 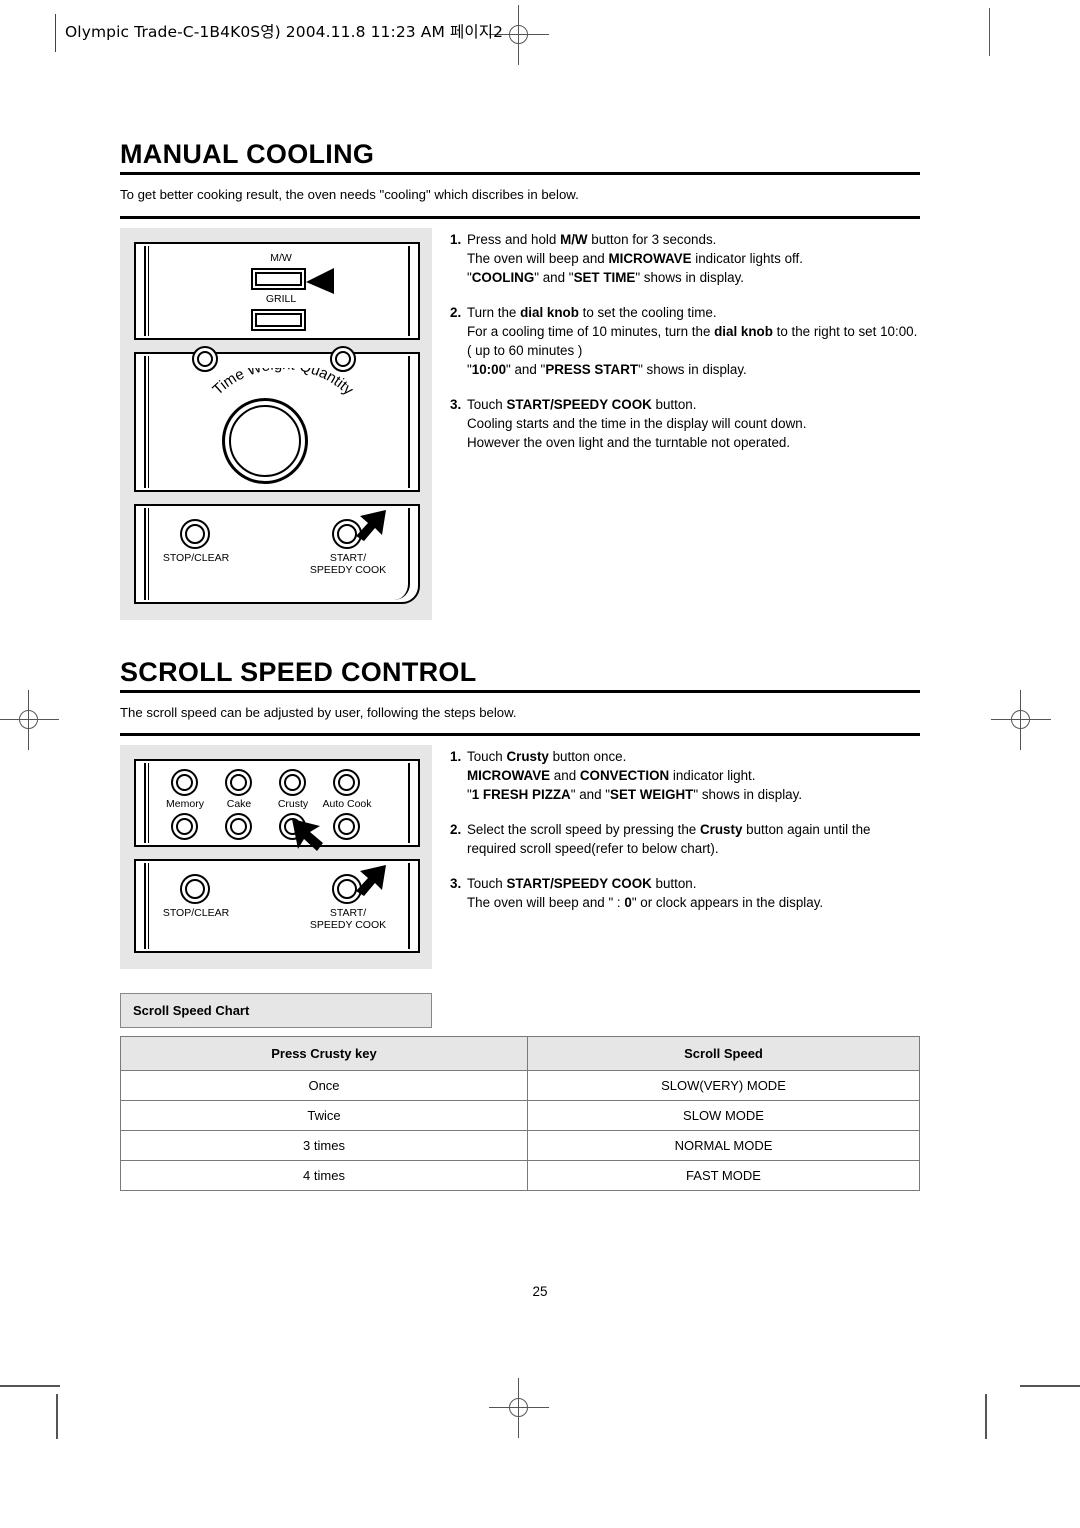 I want to click on step-number: 1., so click(x=456, y=756).